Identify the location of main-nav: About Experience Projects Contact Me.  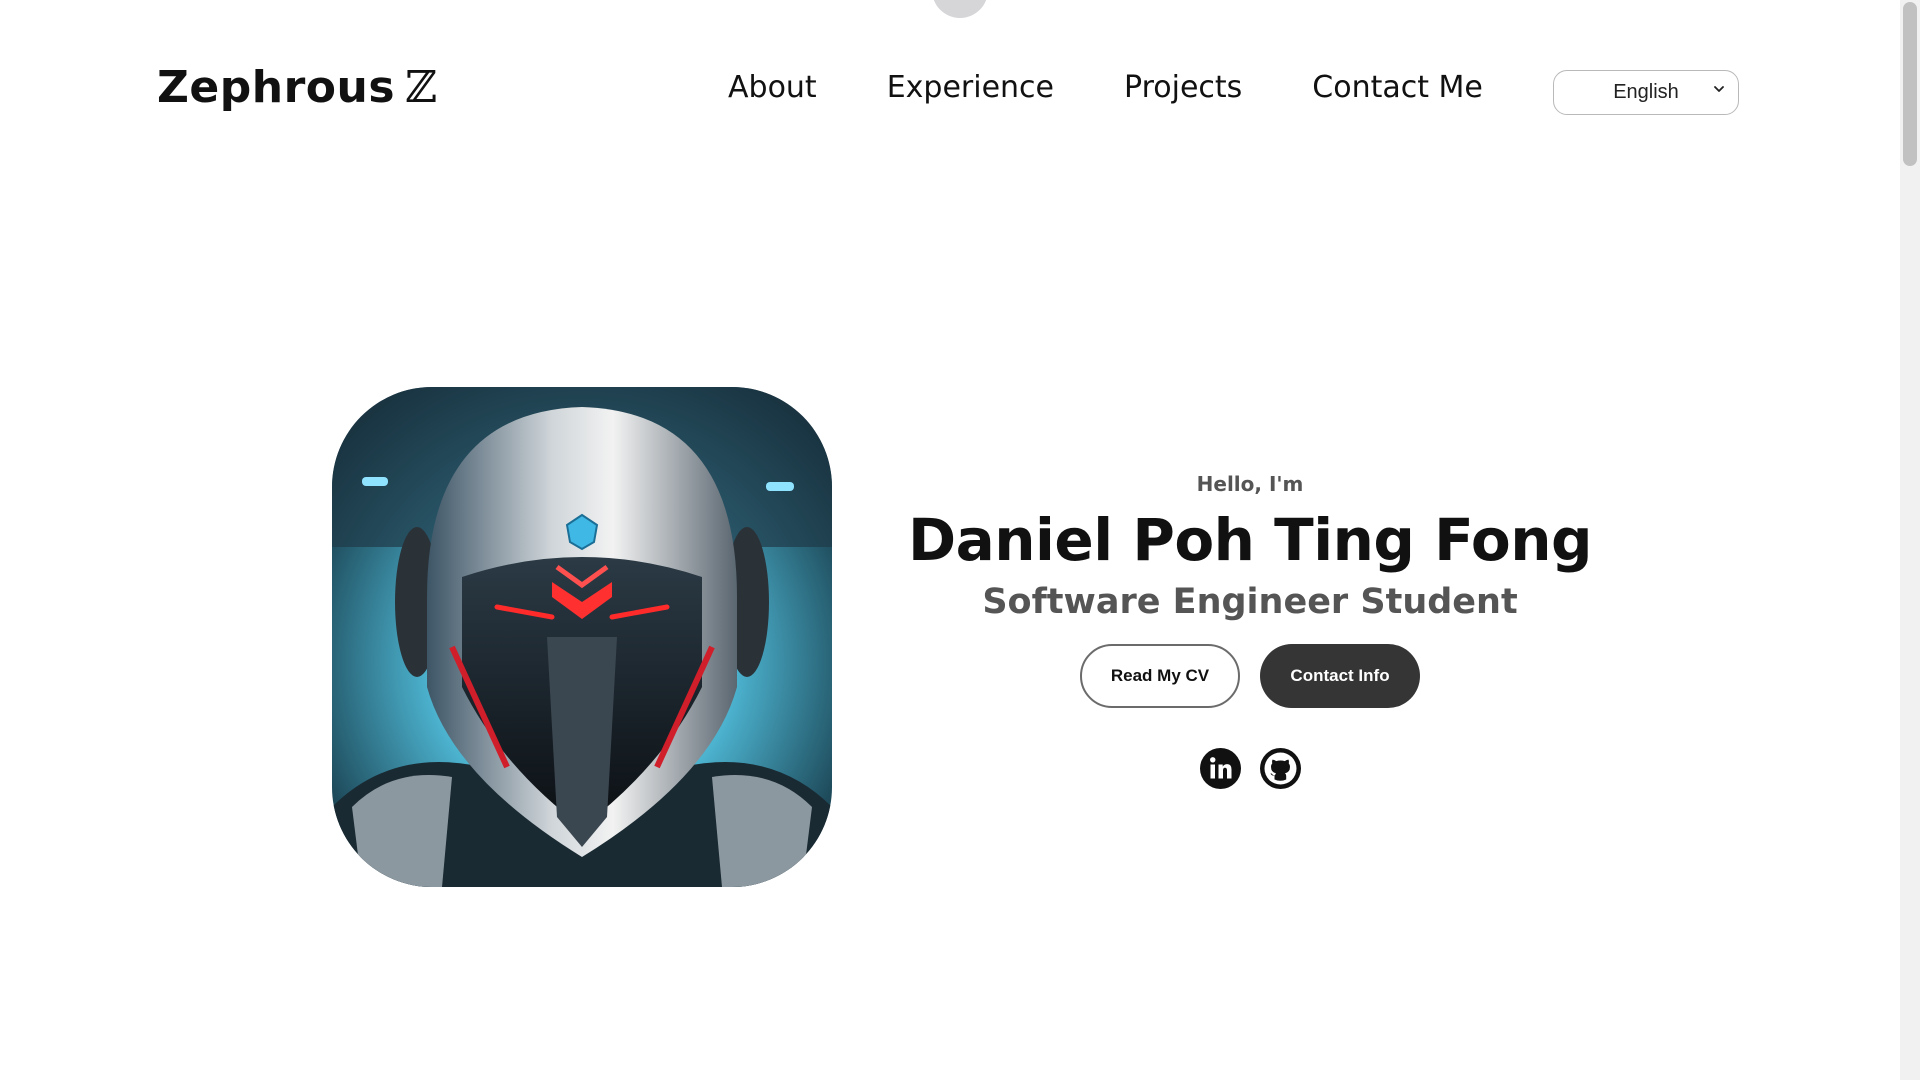
(1105, 87).